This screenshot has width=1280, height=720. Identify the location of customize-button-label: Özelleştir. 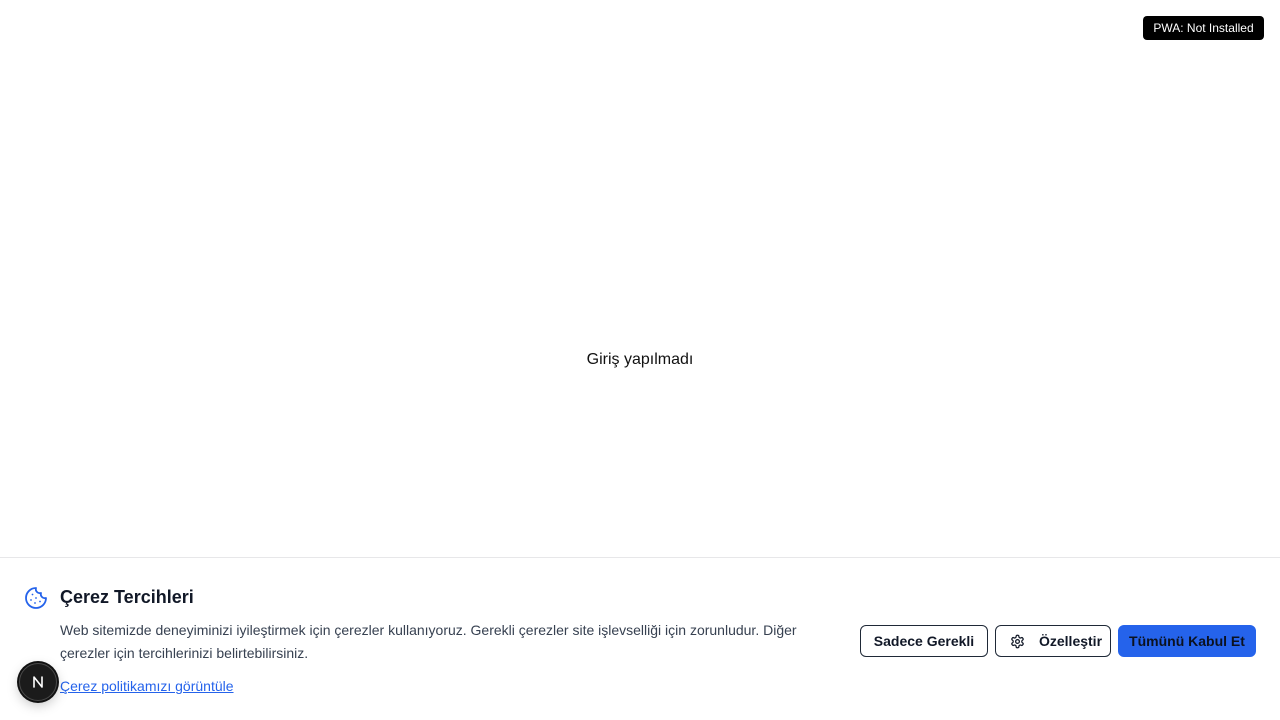
(1070, 641).